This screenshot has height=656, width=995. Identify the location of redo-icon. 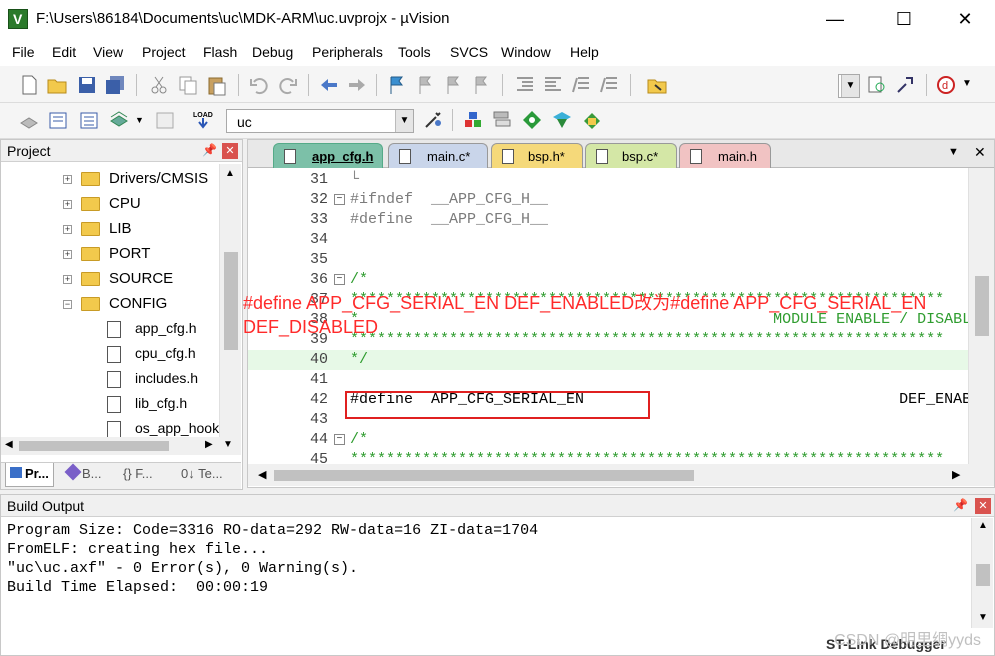
(288, 85).